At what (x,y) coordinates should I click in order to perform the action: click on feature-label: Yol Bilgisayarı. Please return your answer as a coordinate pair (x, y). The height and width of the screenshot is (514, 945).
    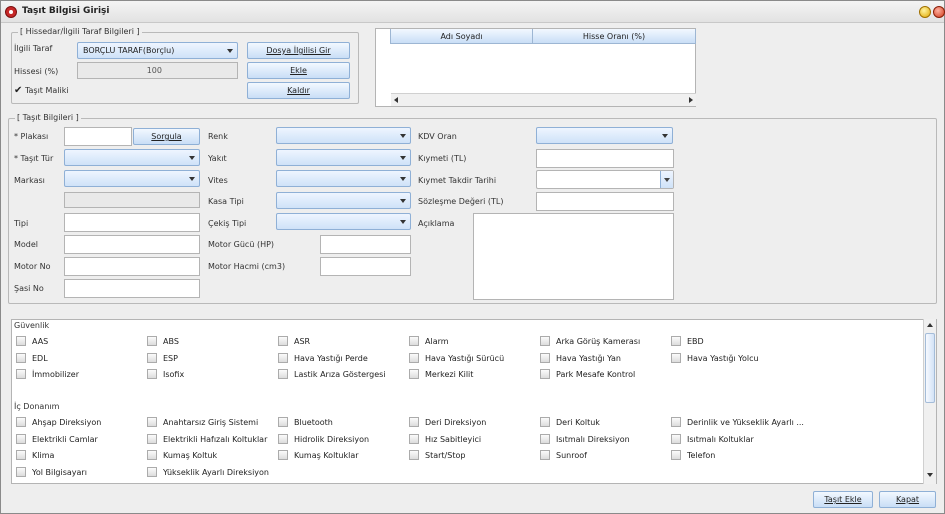
    Looking at the image, I should click on (59, 472).